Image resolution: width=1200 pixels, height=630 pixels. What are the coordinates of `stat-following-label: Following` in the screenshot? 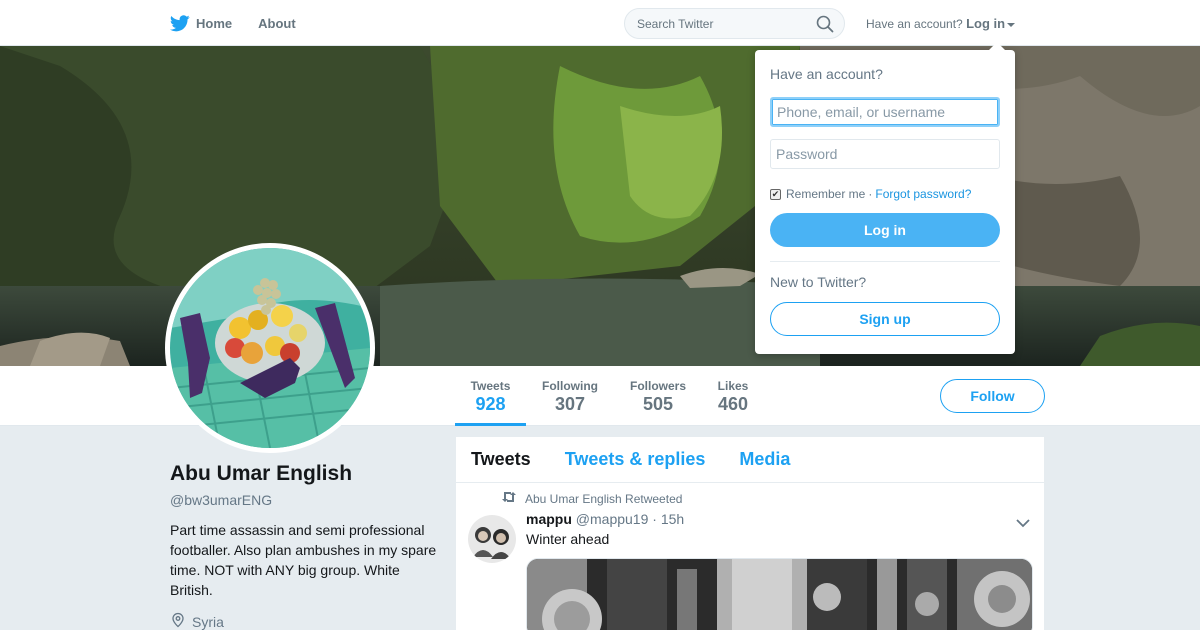 It's located at (570, 386).